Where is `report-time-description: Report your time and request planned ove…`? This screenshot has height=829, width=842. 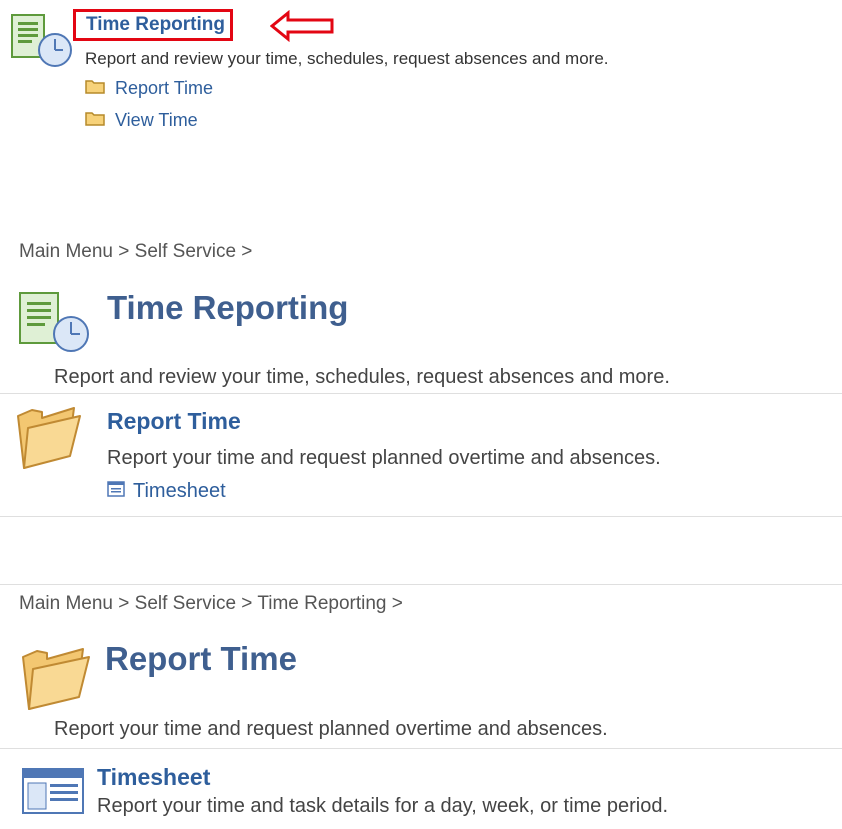 report-time-description: Report your time and request planned ove… is located at coordinates (384, 458).